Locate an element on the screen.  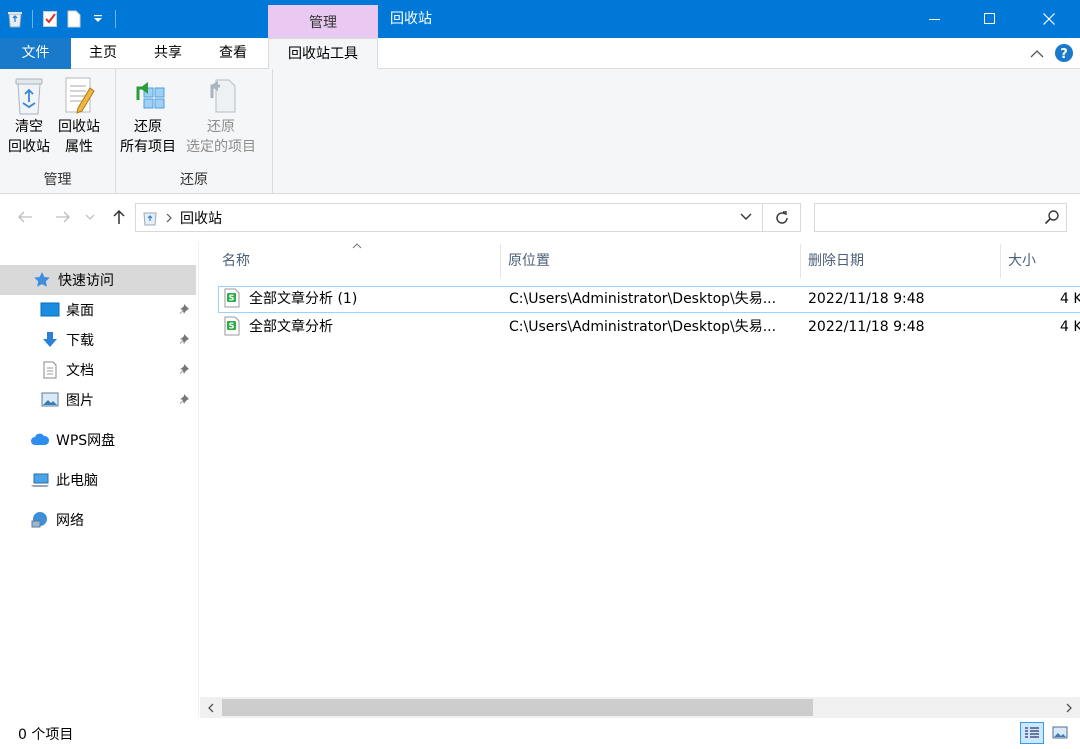
column-header-size: 大小 is located at coordinates (1040, 261).